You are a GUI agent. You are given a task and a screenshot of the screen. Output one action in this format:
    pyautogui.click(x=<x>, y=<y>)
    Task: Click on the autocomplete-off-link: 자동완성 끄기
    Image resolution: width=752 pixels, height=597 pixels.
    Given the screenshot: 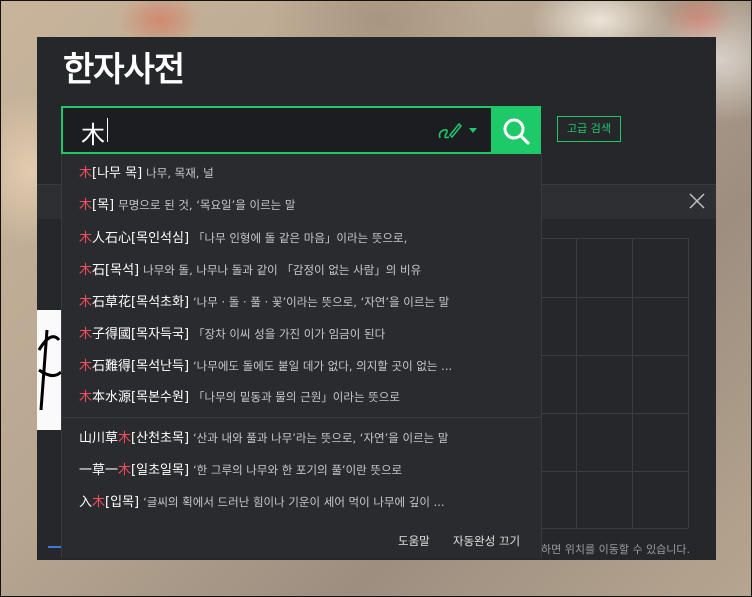 What is the action you would take?
    pyautogui.click(x=486, y=541)
    